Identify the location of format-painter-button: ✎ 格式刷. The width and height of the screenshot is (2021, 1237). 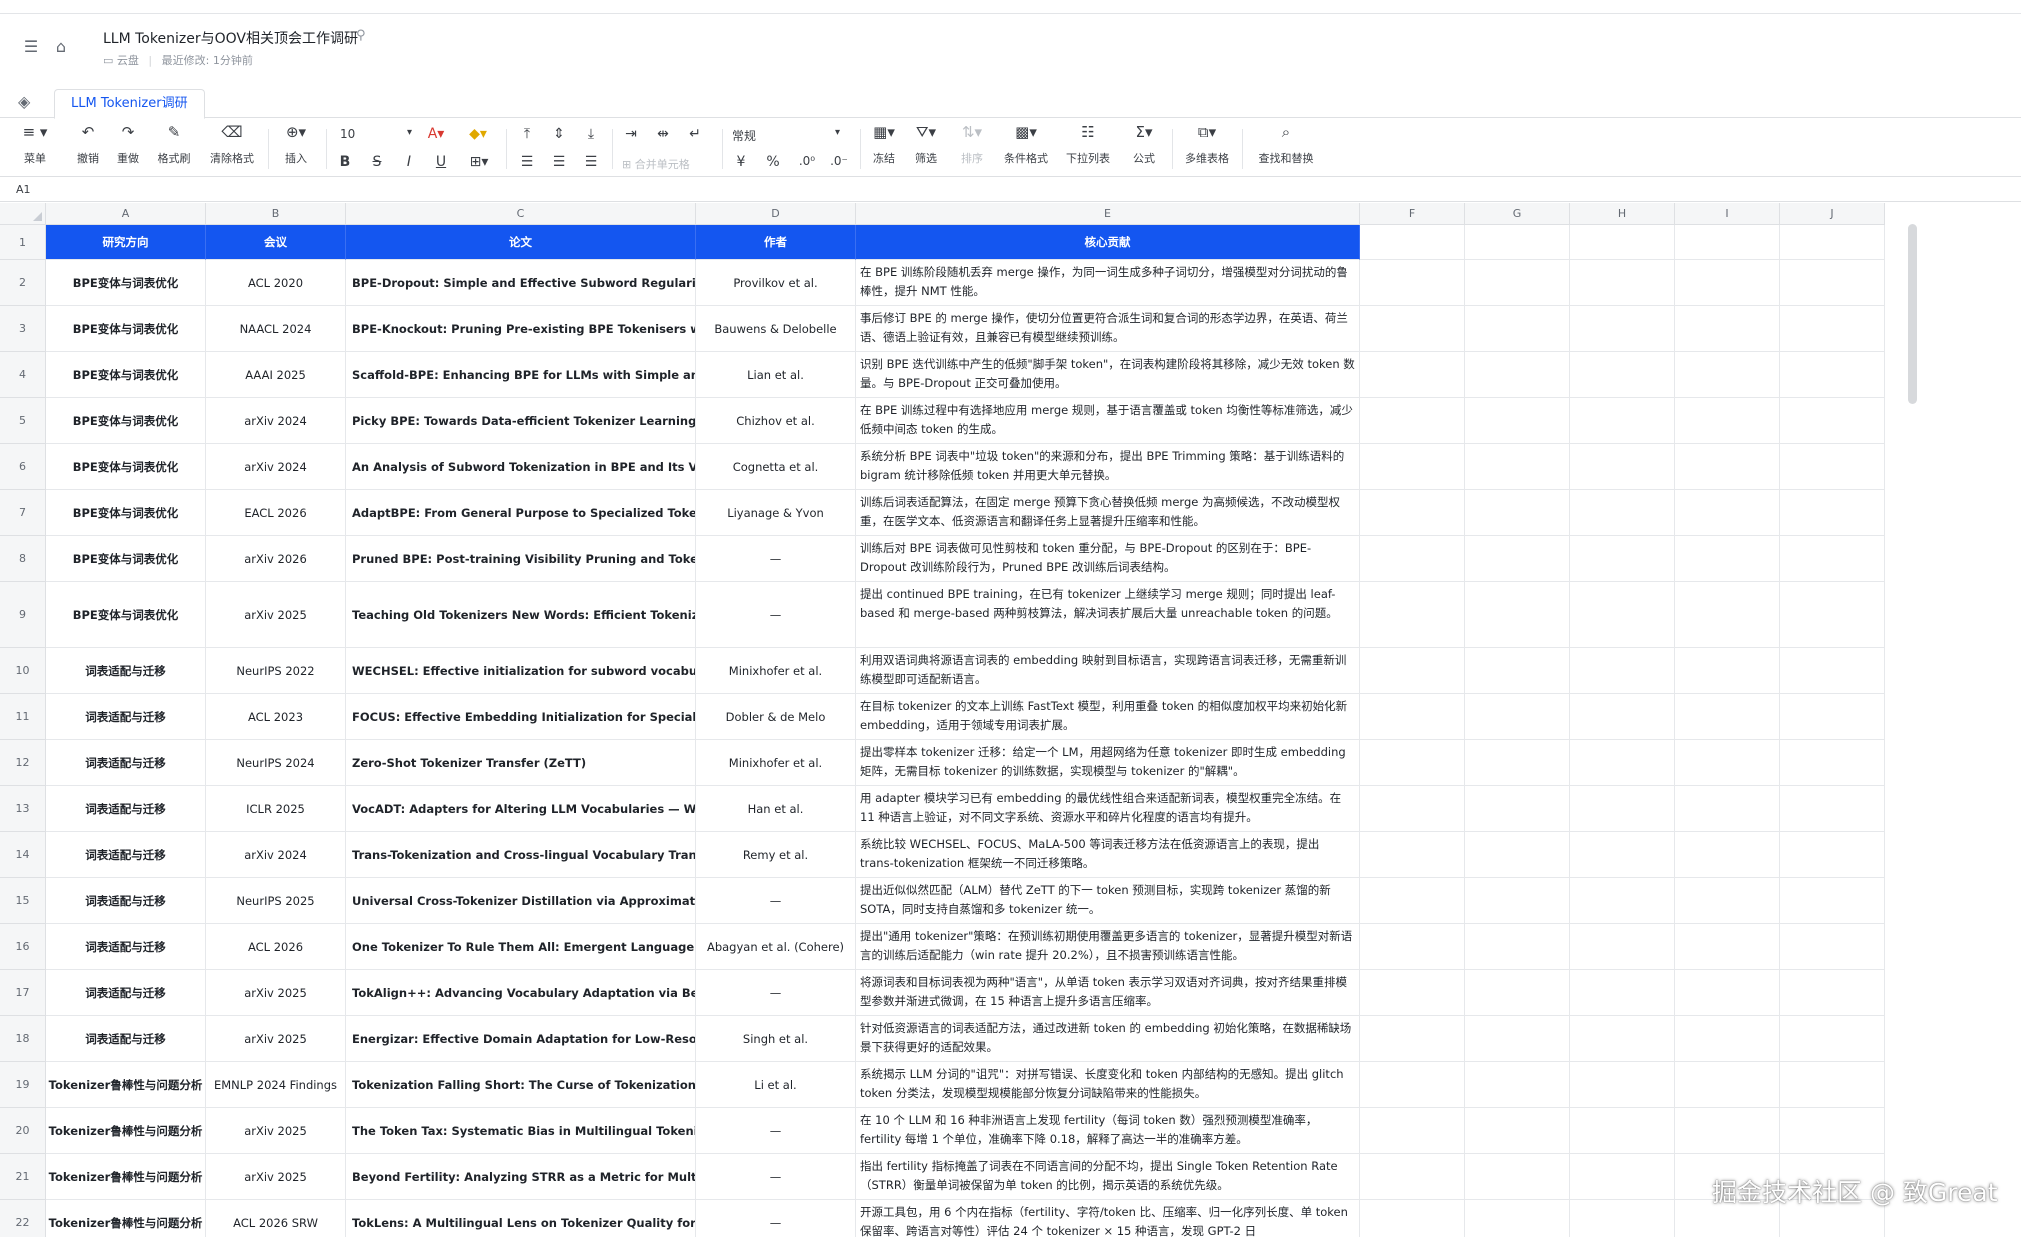
(174, 148).